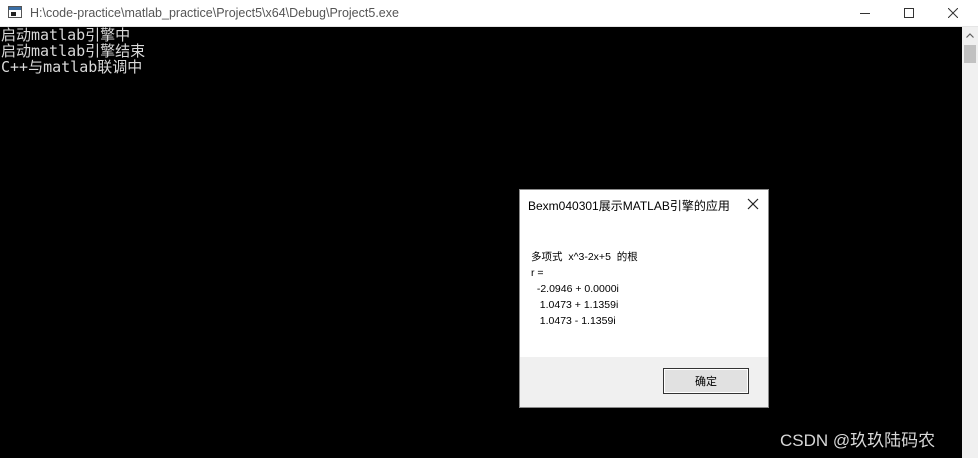 The width and height of the screenshot is (978, 458). What do you see at coordinates (573, 321) in the screenshot?
I see `dialog-message-line: 1.0473 - 1.1359i` at bounding box center [573, 321].